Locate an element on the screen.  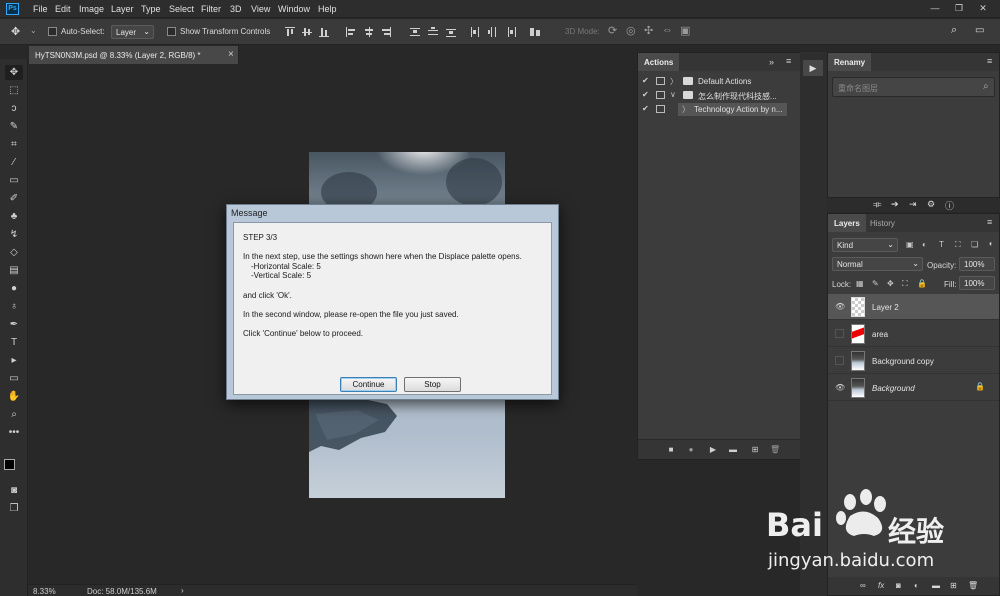
collapse-panel-icon: » is located at coordinates (771, 62).